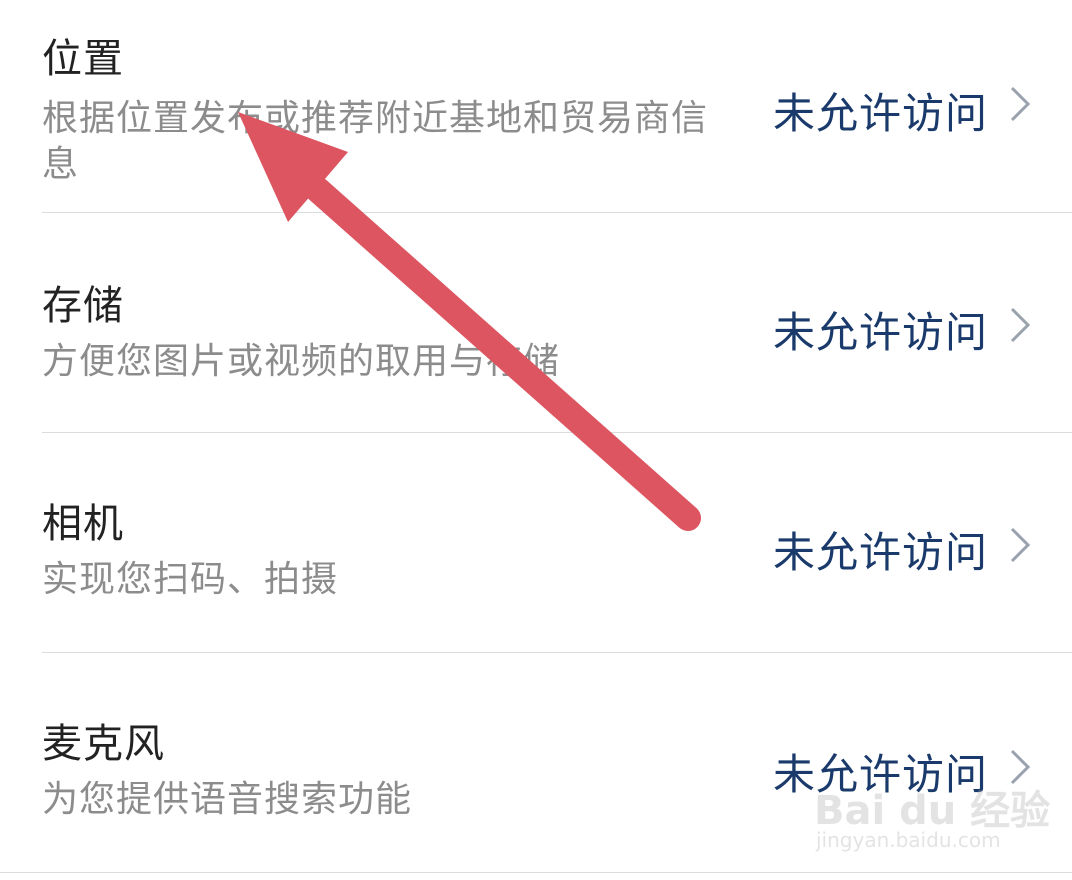  I want to click on divider, so click(536, 872).